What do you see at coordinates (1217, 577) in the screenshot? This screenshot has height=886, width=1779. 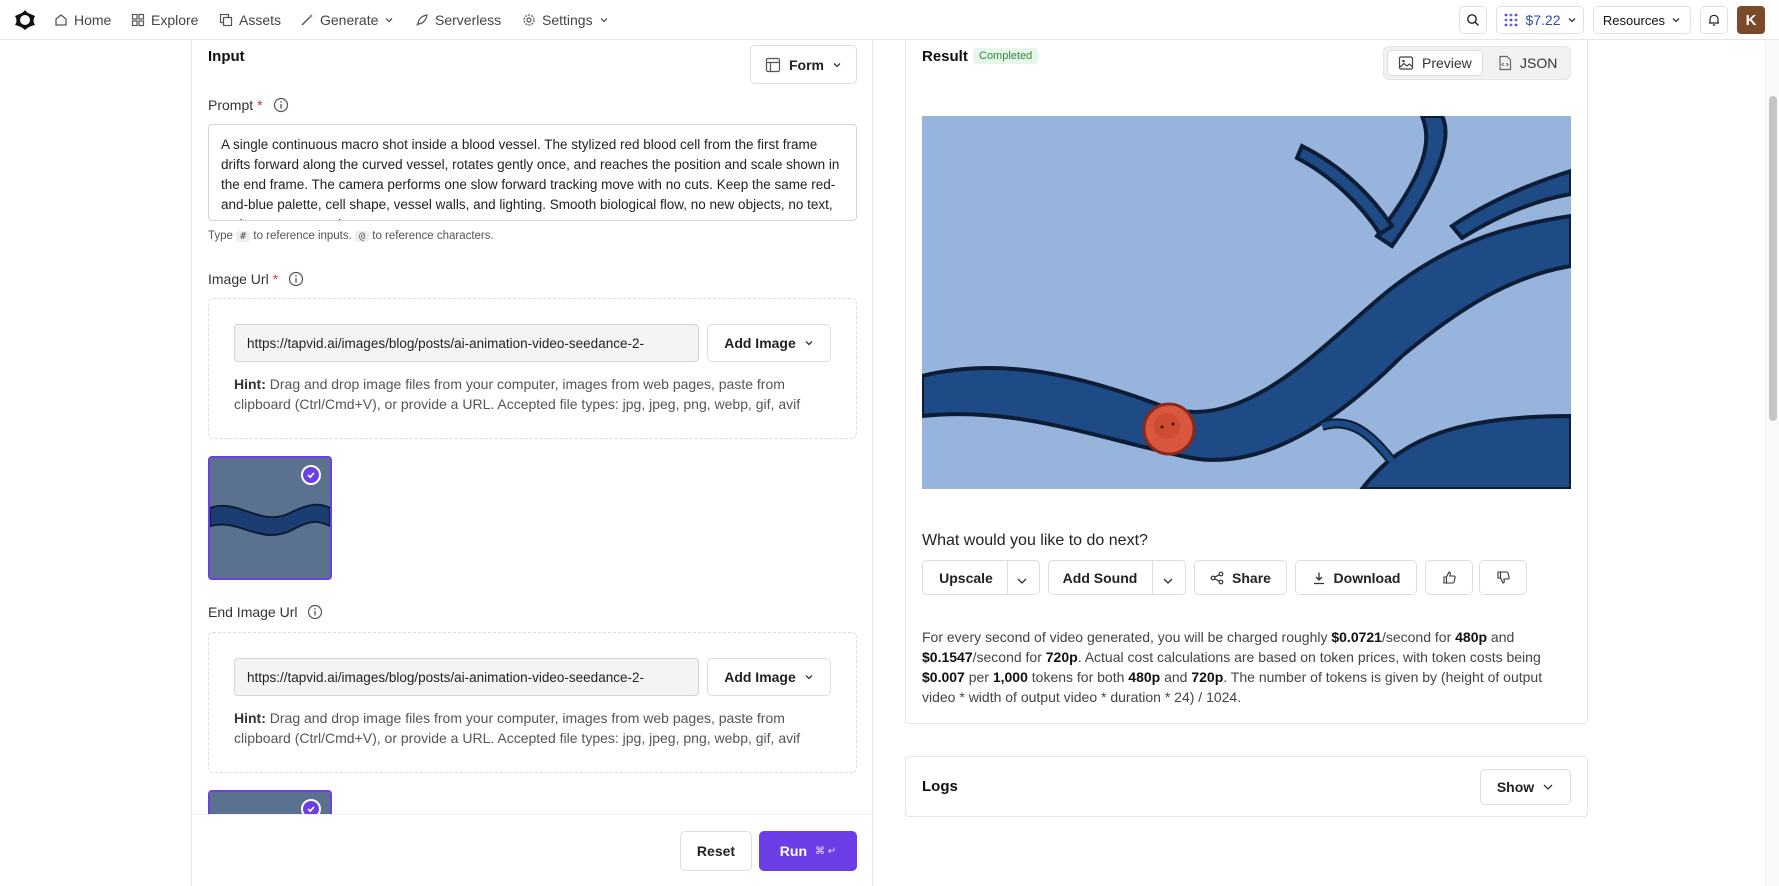 I see `share-icon` at bounding box center [1217, 577].